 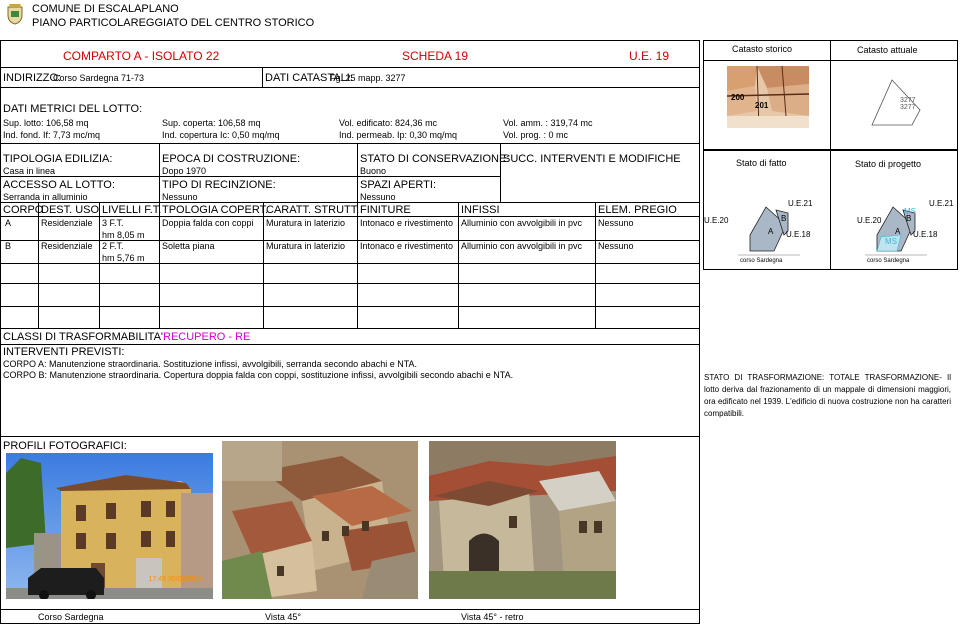 I want to click on fatto-b: B, so click(x=784, y=218).